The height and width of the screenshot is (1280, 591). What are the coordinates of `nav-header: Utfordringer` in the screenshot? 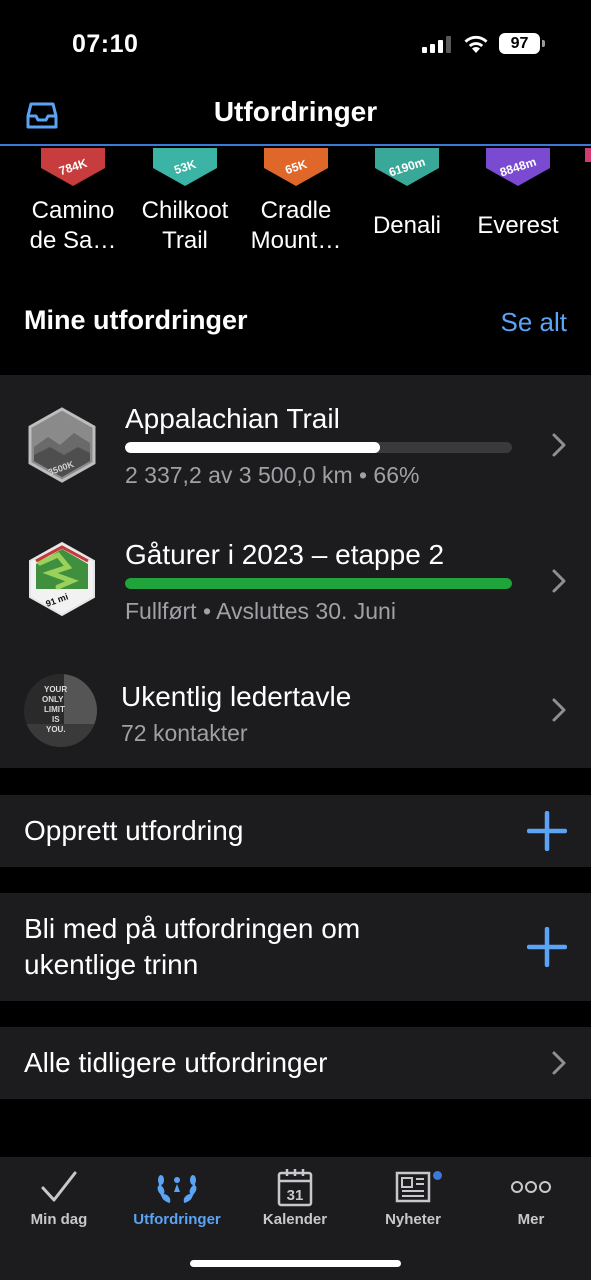 It's located at (295, 117).